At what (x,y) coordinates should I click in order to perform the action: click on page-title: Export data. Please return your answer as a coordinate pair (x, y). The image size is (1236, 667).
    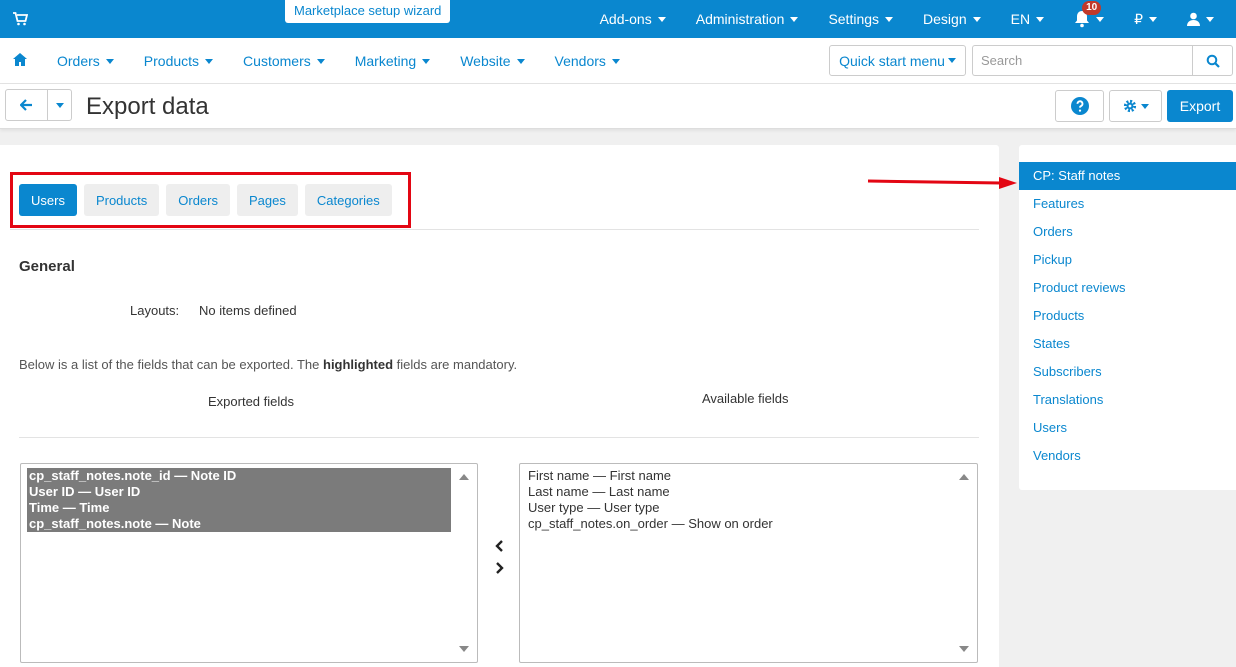
    Looking at the image, I should click on (147, 106).